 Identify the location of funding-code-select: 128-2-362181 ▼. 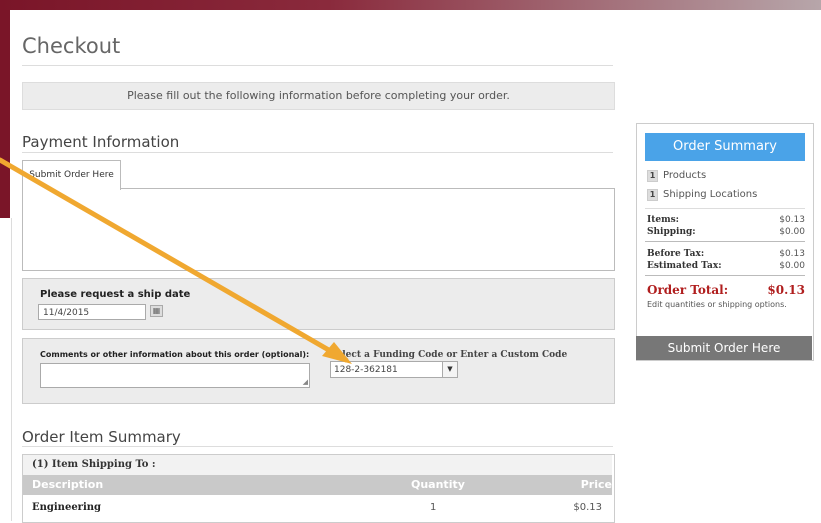
(394, 369).